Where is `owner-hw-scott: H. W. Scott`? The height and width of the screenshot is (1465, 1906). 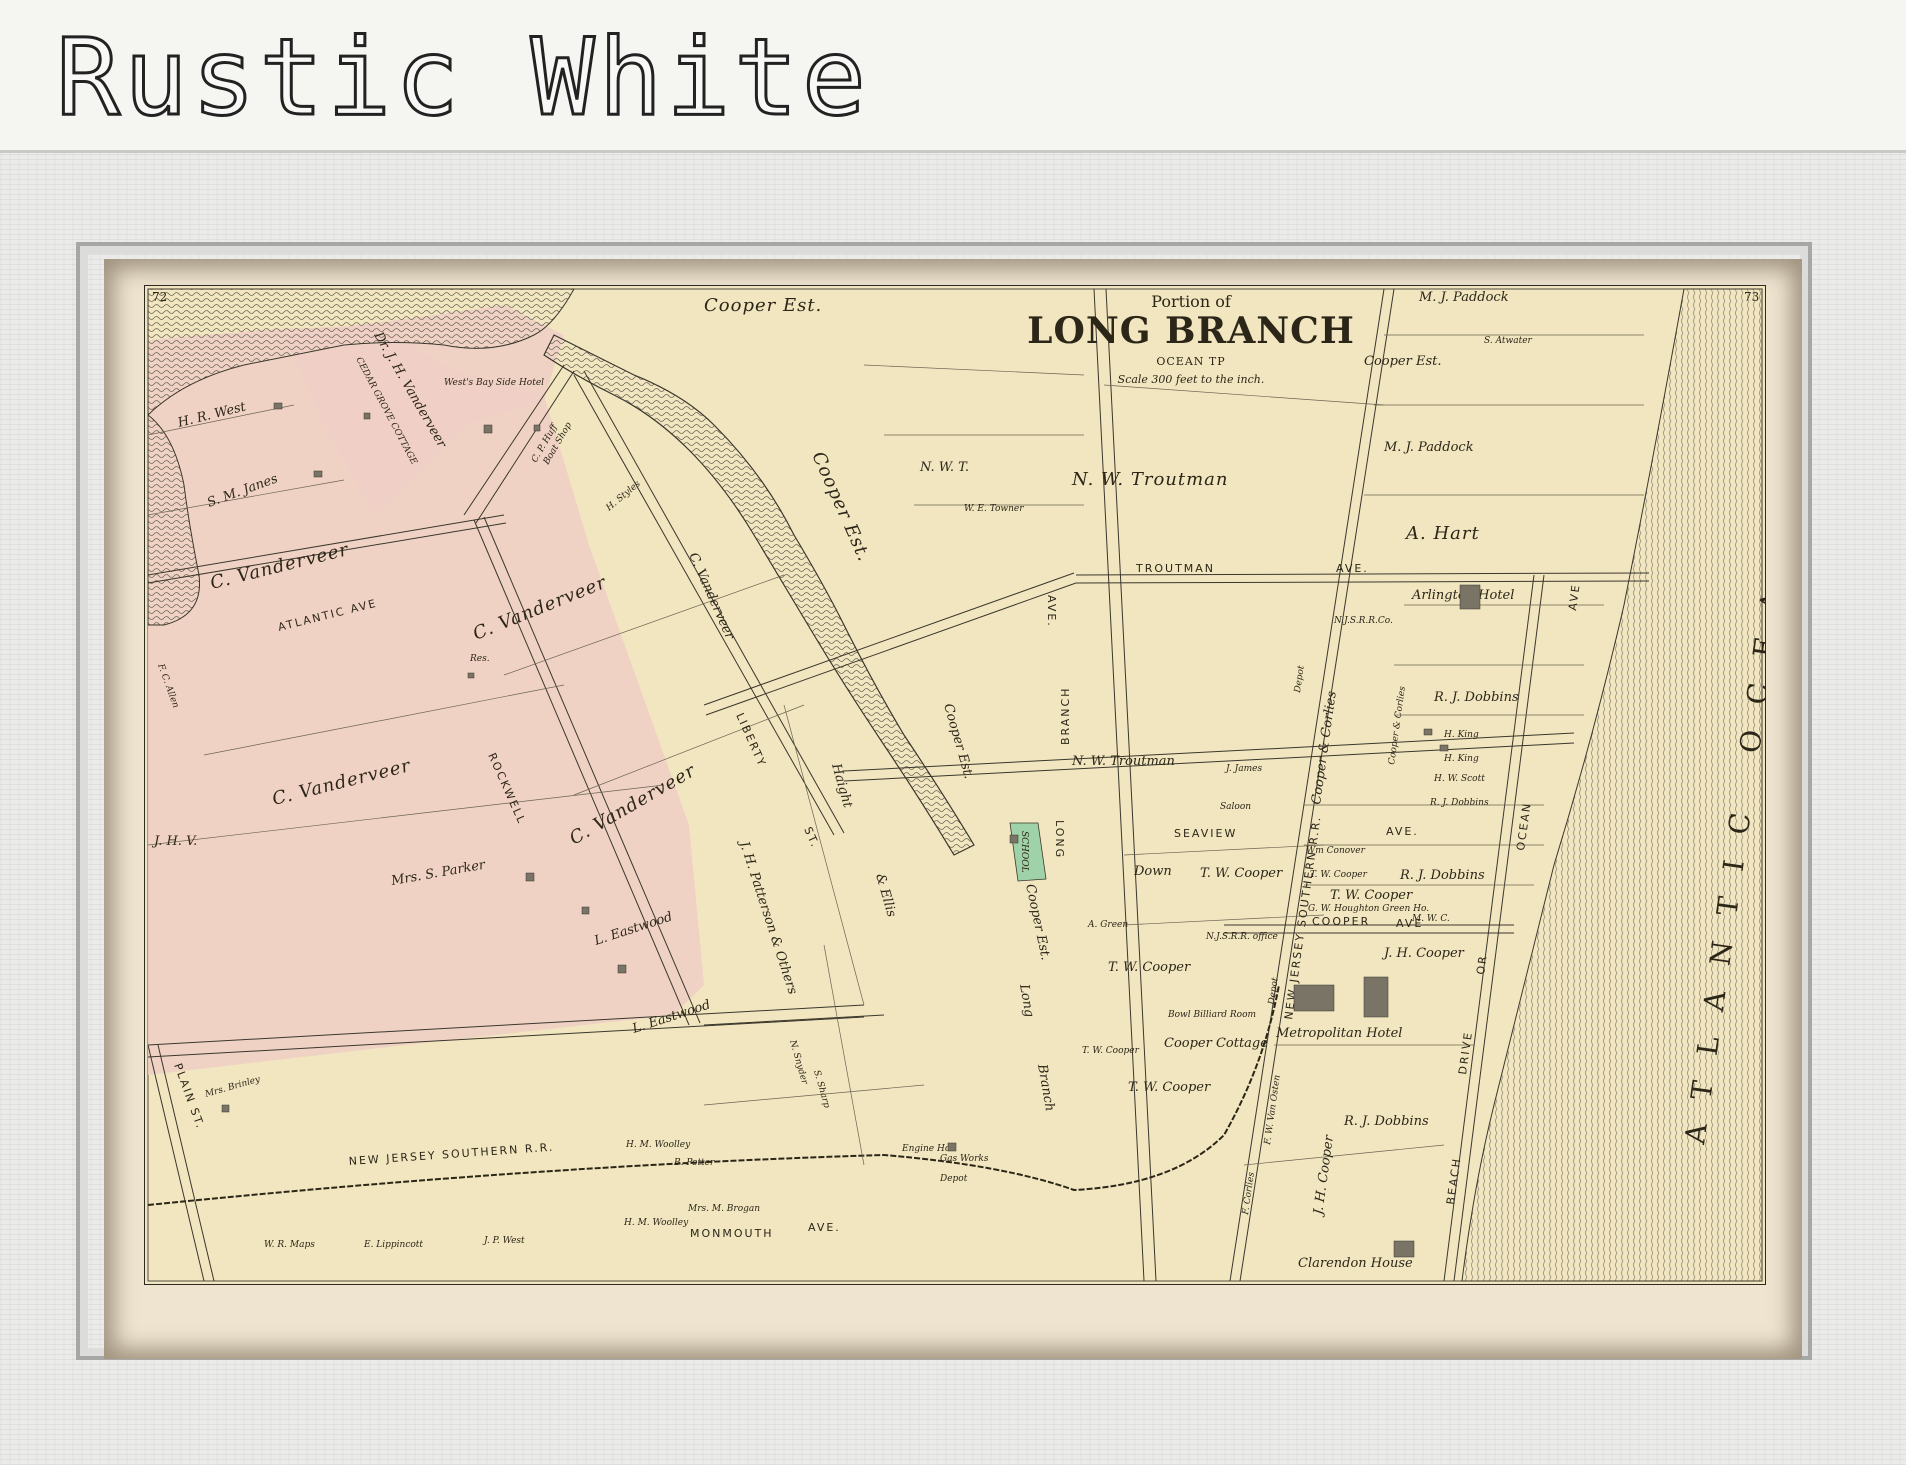 owner-hw-scott: H. W. Scott is located at coordinates (1459, 779).